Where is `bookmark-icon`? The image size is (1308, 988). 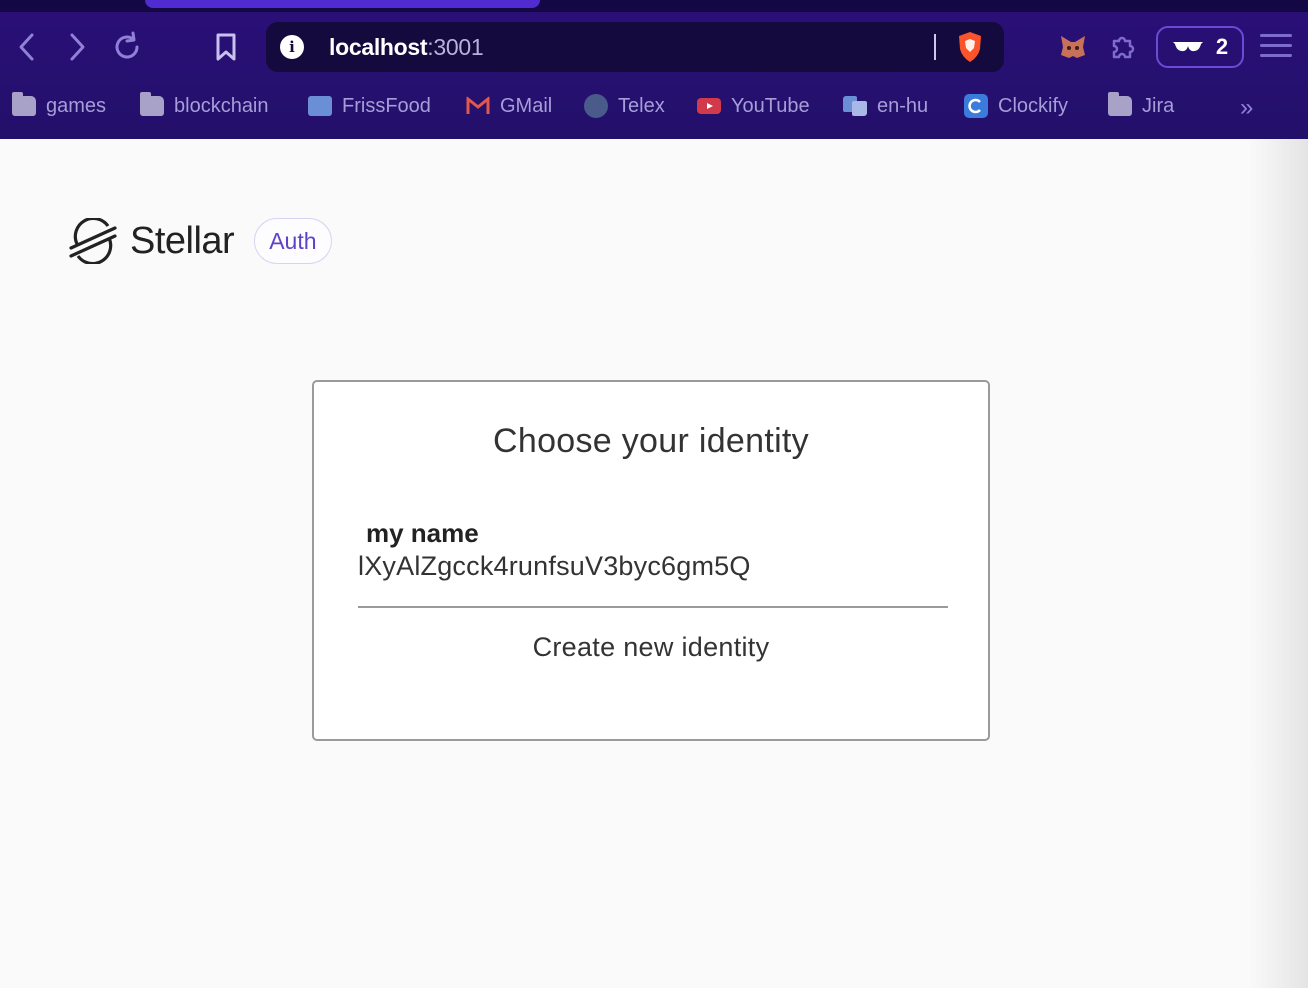
bookmark-icon is located at coordinates (226, 47).